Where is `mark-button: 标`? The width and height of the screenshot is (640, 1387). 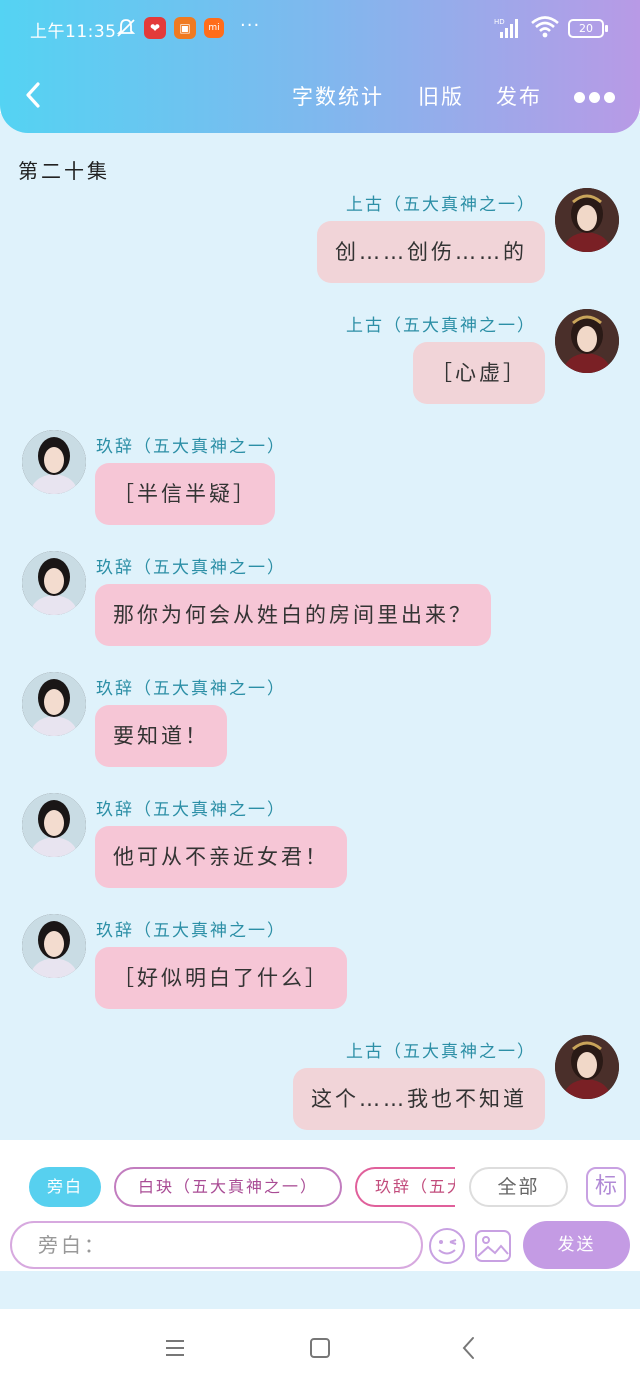
mark-button: 标 is located at coordinates (606, 1187).